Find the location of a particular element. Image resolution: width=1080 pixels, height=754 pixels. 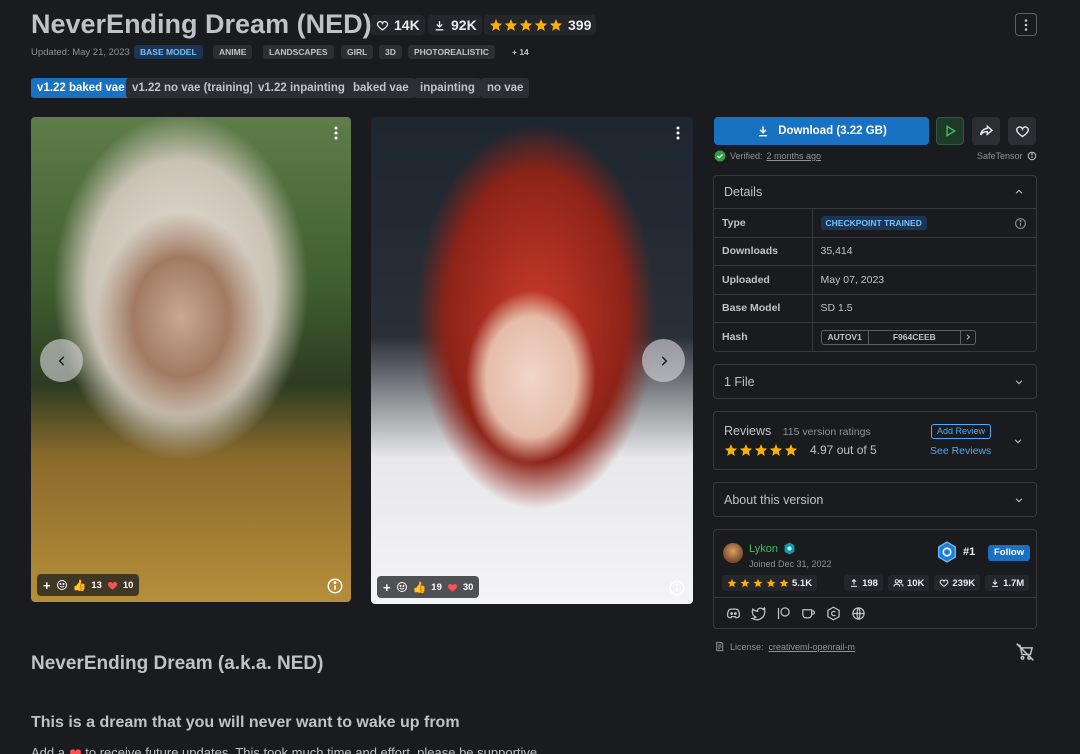

creator-downloads: 1.7M is located at coordinates (1007, 583).